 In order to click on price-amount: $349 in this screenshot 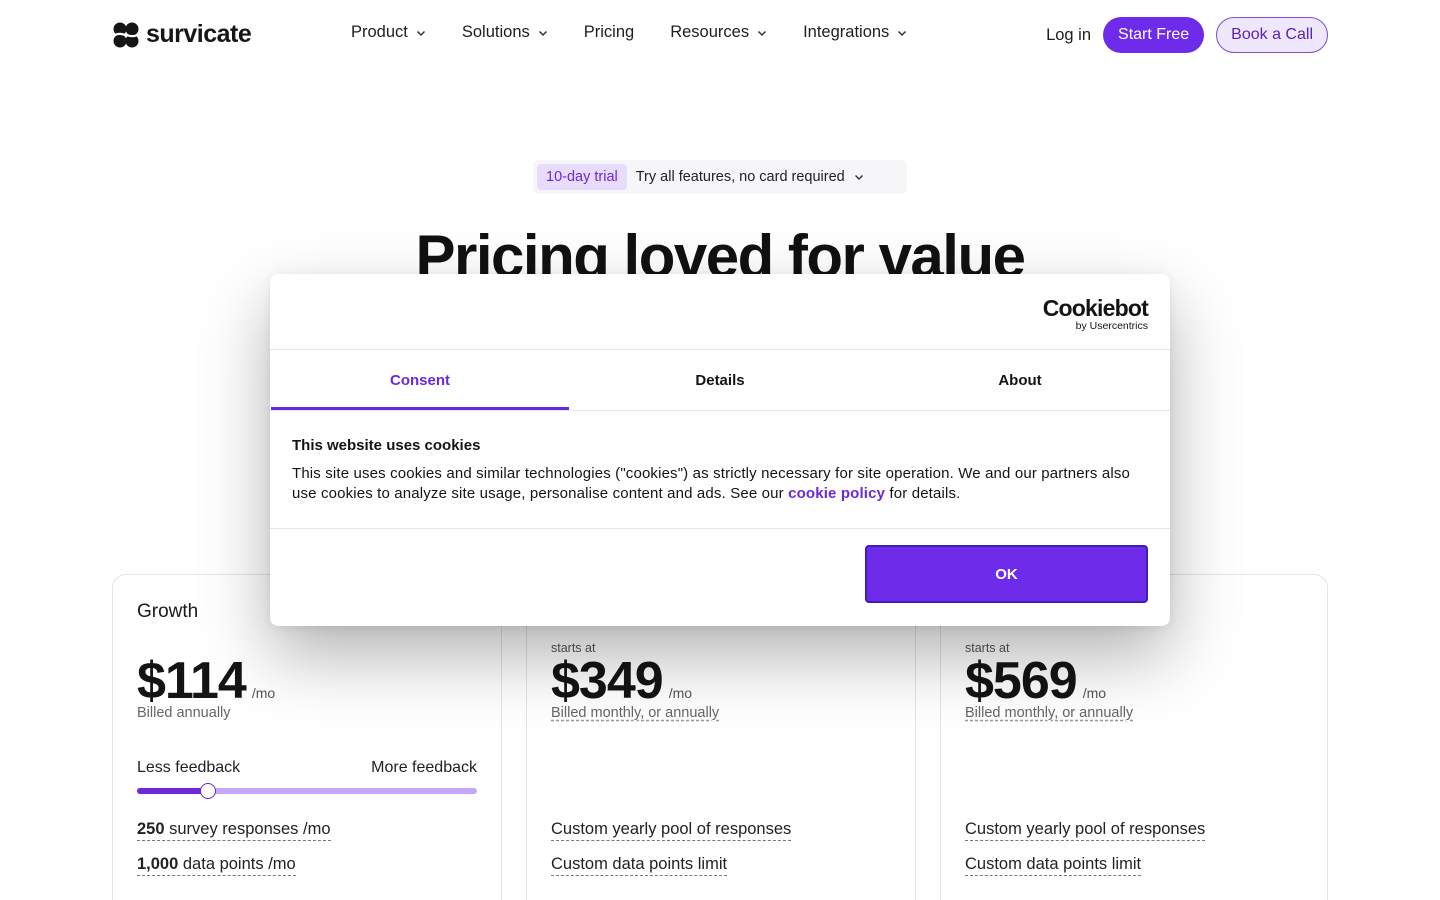, I will do `click(607, 681)`.